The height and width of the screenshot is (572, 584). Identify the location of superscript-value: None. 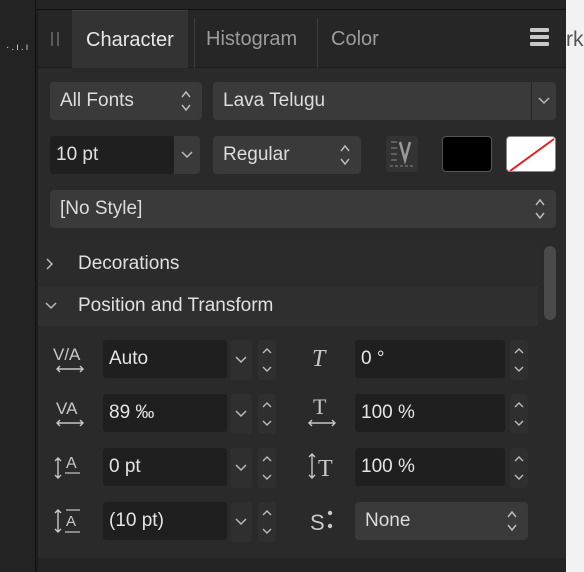
(388, 520).